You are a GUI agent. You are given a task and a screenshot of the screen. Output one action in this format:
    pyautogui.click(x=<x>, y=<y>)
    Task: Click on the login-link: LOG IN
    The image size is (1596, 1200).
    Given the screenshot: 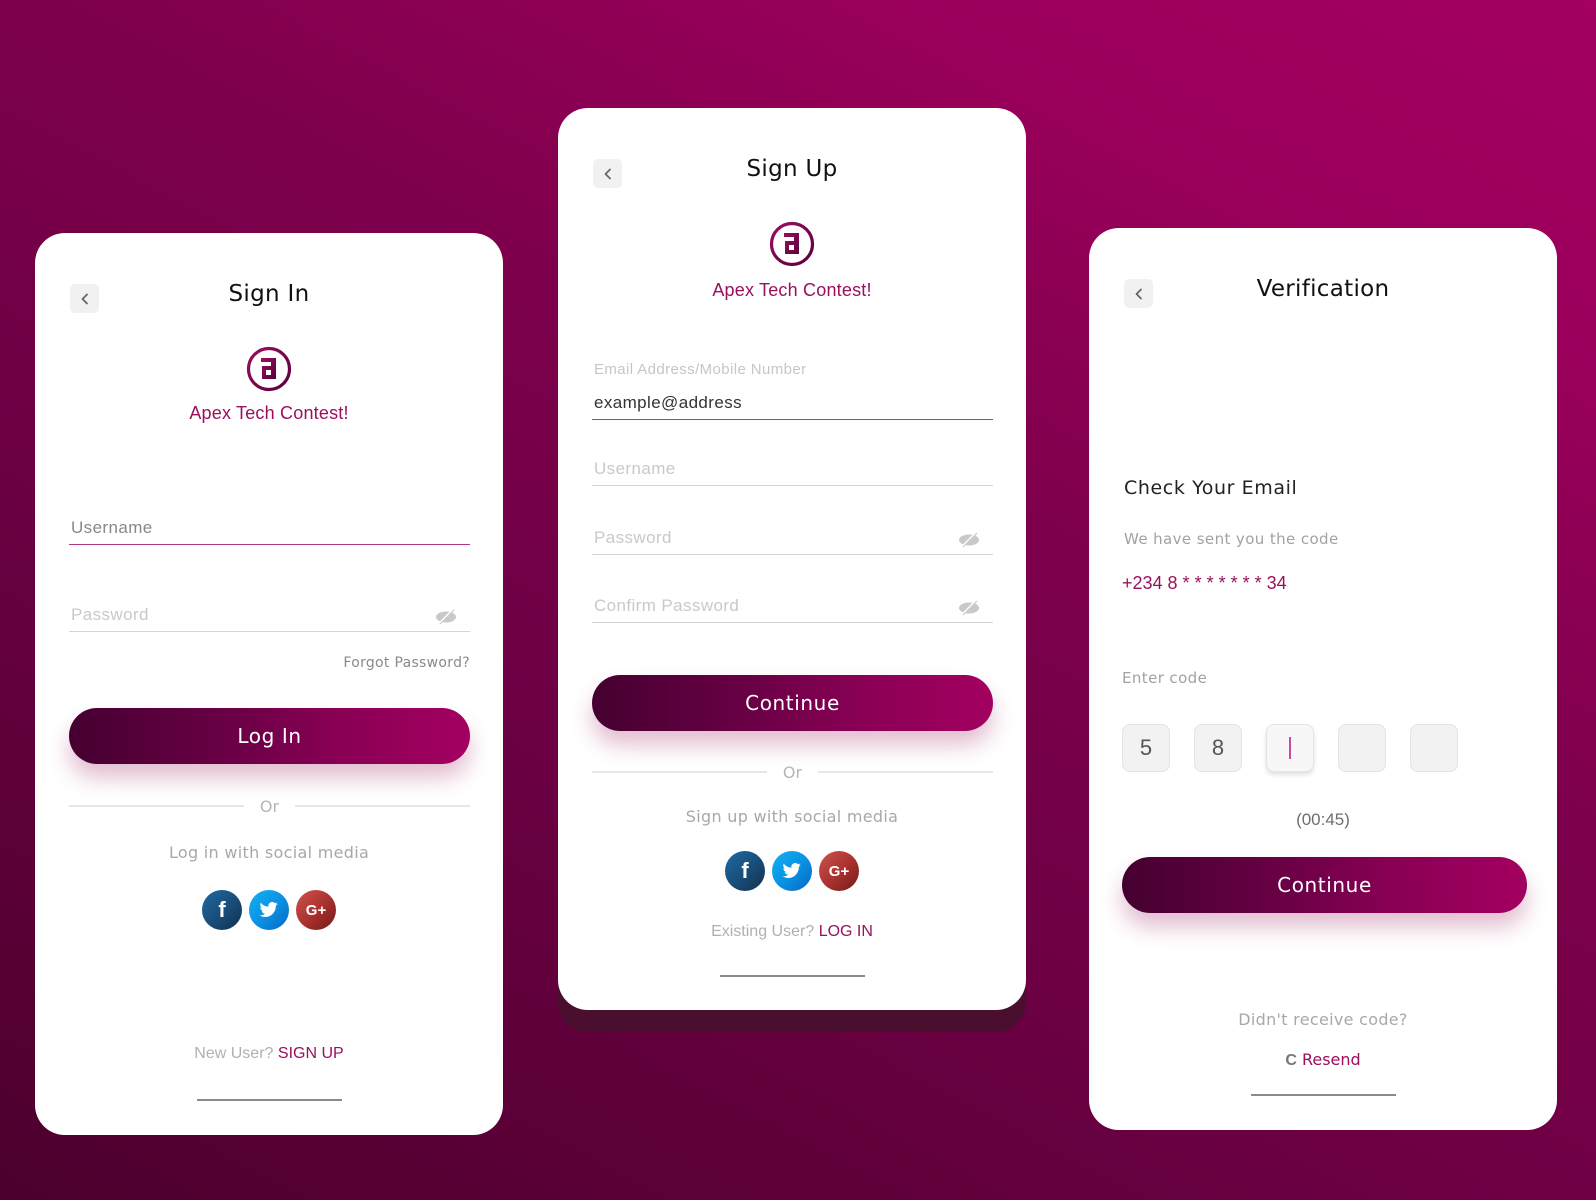 What is the action you would take?
    pyautogui.click(x=846, y=931)
    